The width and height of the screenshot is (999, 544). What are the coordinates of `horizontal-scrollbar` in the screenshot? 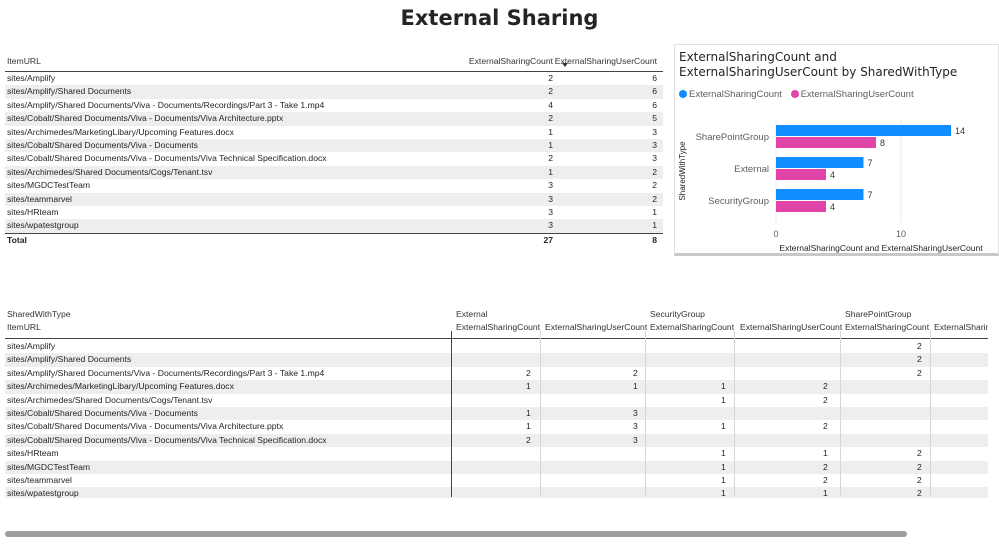 It's located at (456, 534).